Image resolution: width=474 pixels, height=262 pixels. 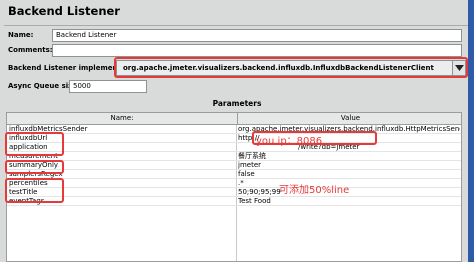 What do you see at coordinates (349, 165) in the screenshot?
I see `param-value: jmeter` at bounding box center [349, 165].